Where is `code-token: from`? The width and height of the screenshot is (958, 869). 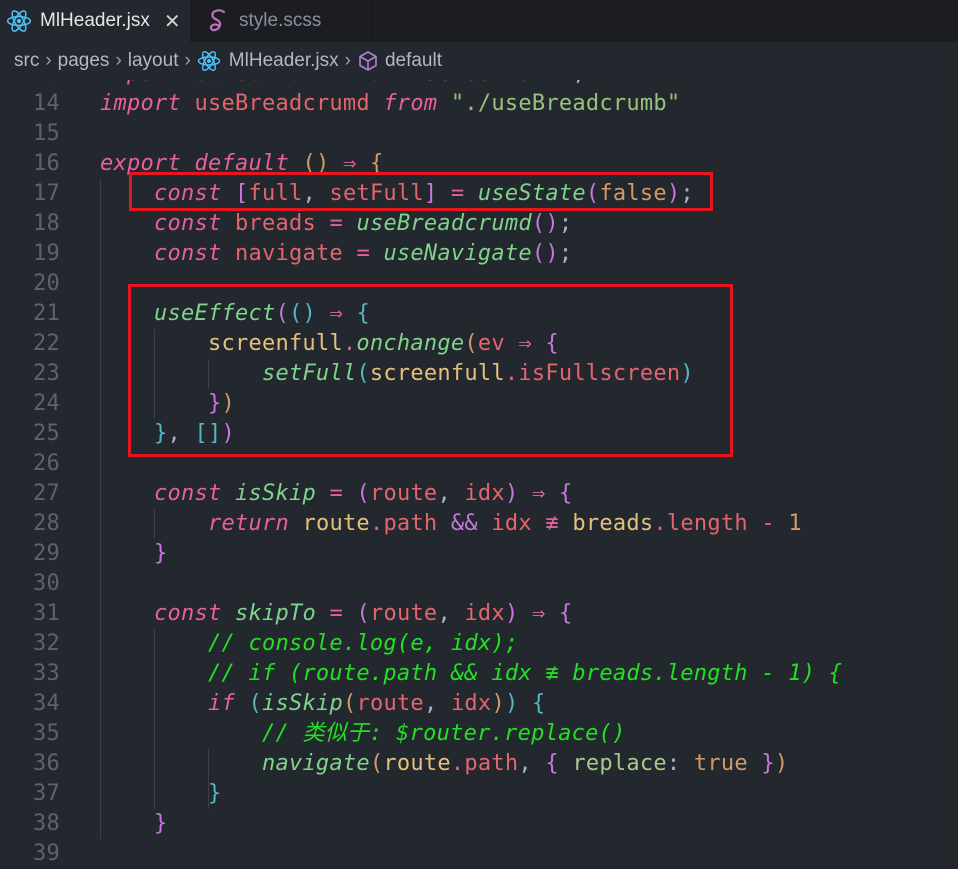 code-token: from is located at coordinates (410, 103).